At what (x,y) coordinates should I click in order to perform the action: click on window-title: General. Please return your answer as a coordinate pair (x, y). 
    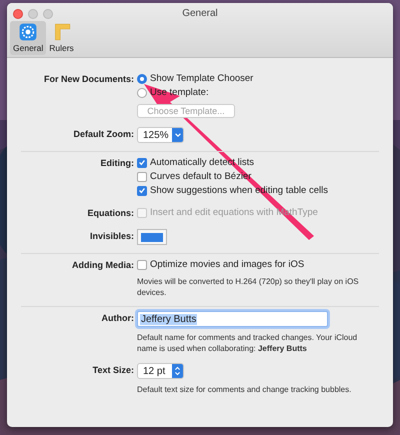
    Looking at the image, I should click on (200, 13).